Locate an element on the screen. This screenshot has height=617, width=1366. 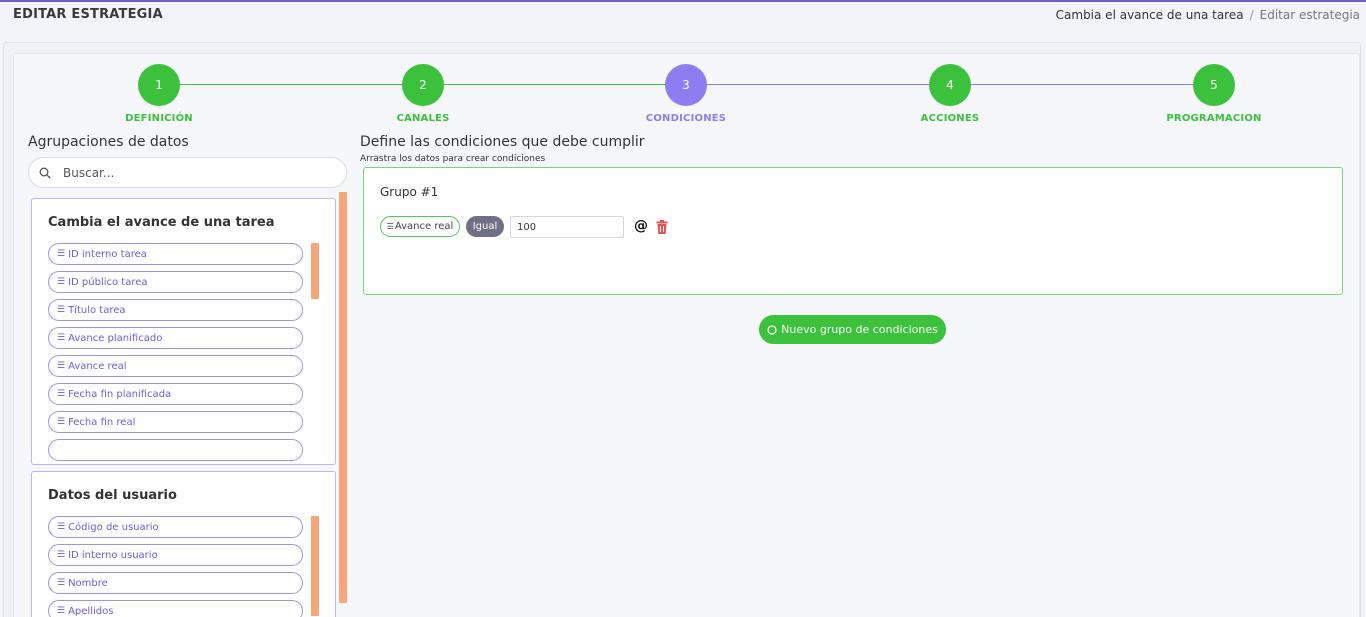
step-4-circle: 4 is located at coordinates (950, 85).